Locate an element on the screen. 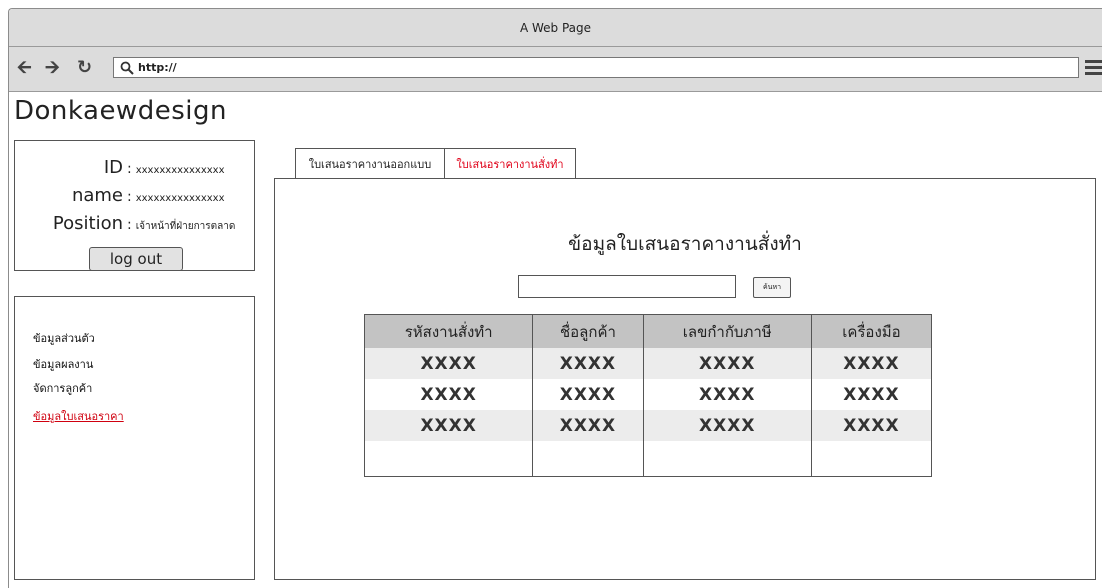  browser-toolbar: 🡨 🡪 ↻ http:// is located at coordinates (555, 69).